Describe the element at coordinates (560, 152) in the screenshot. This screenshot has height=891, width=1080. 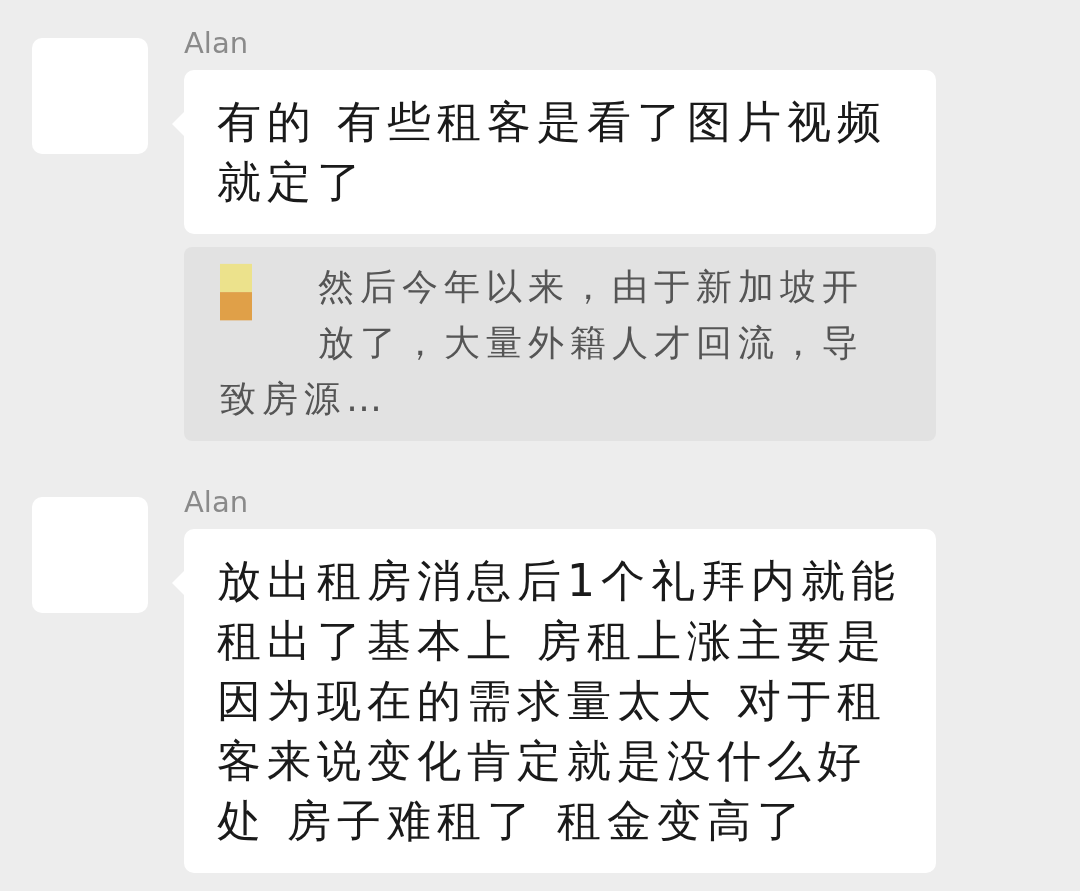
I see `message-bubble: 有的 有些租客是看了图片视频就定了` at that location.